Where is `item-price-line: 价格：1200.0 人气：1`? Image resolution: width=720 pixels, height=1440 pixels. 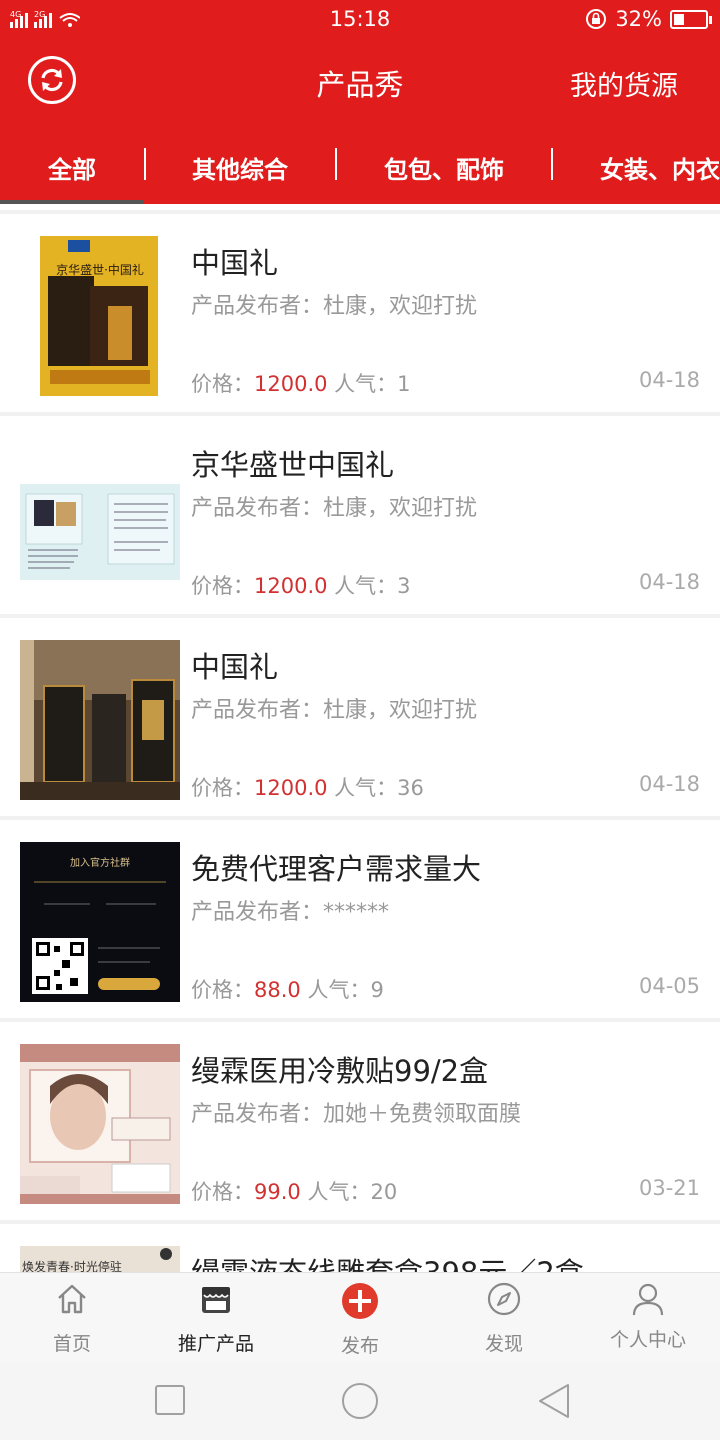
item-price-line: 价格：1200.0 人气：1 is located at coordinates (301, 383).